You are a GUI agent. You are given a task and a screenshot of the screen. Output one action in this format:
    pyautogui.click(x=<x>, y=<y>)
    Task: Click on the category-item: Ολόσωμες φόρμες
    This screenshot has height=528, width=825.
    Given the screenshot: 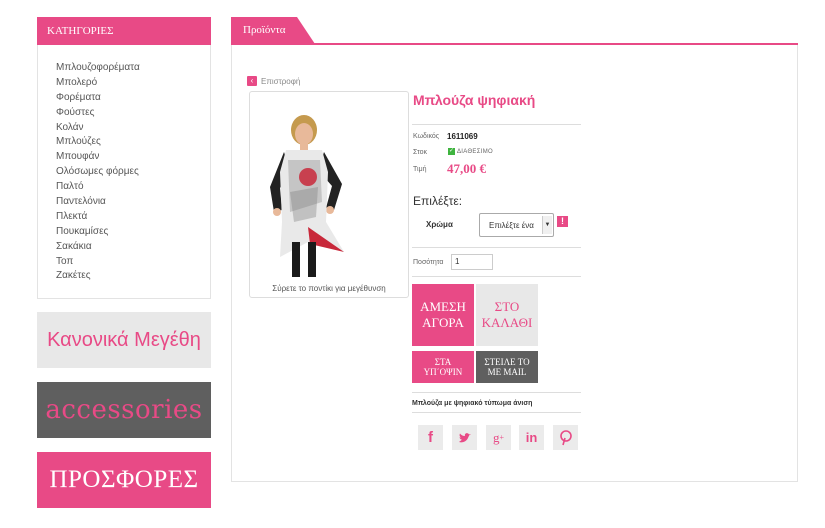 What is the action you would take?
    pyautogui.click(x=98, y=172)
    